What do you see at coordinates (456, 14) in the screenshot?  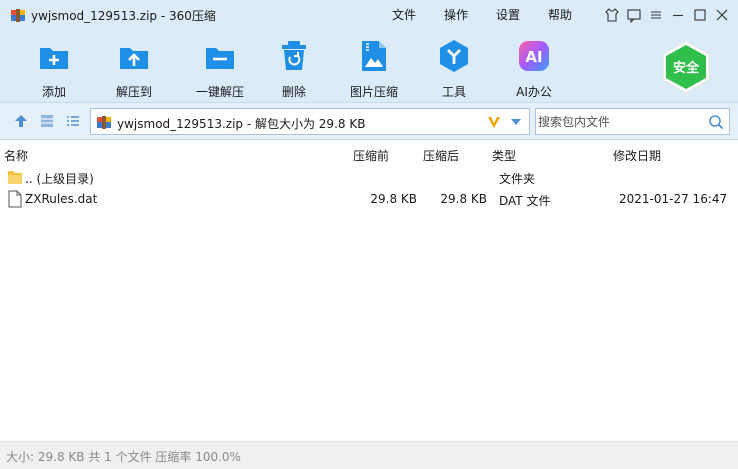 I see `menu-operate: 操作` at bounding box center [456, 14].